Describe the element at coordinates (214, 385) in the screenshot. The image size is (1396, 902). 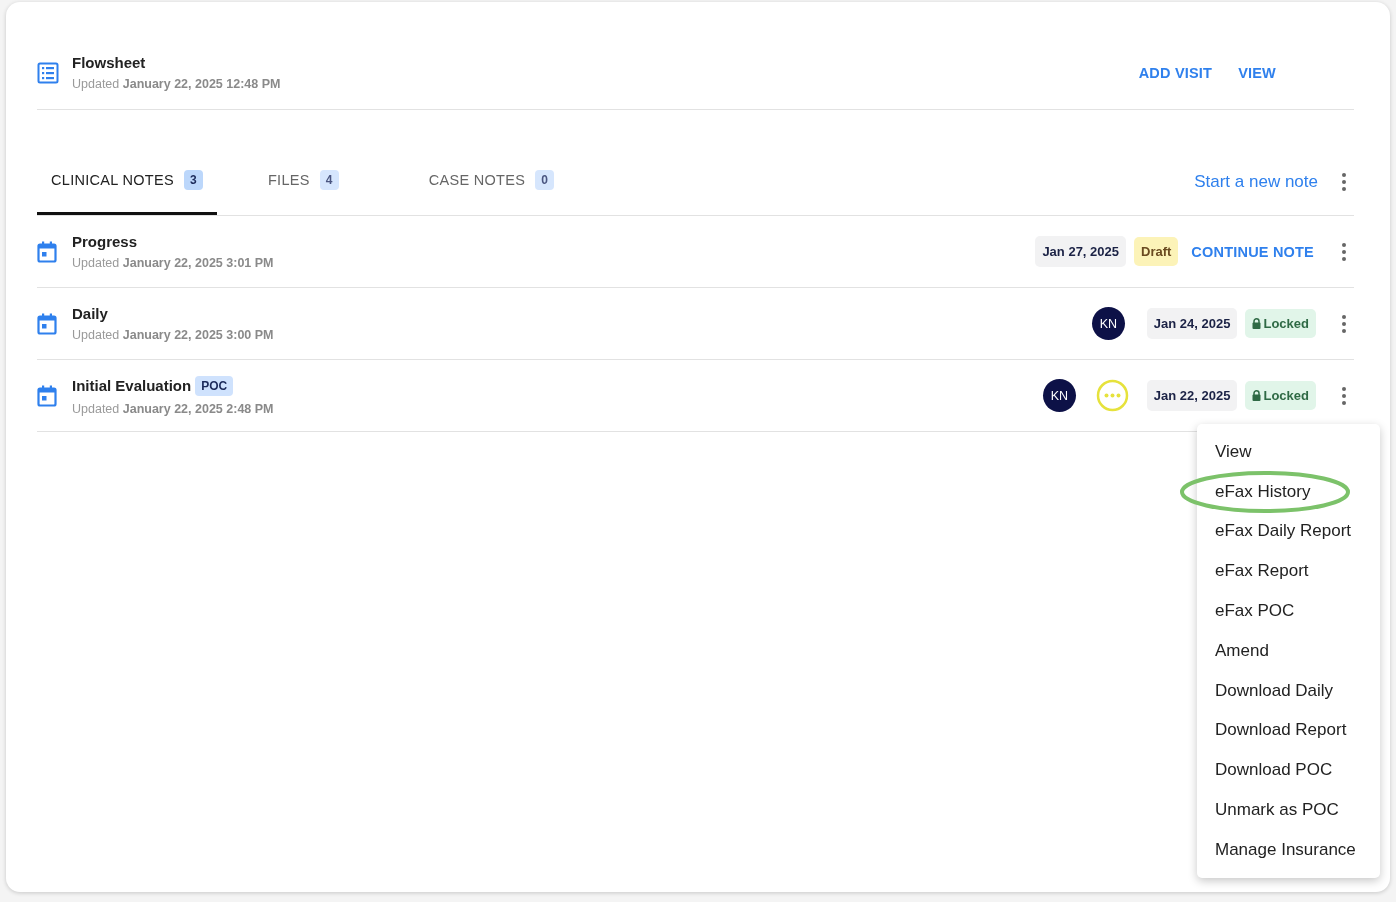
I see `poc-tag: POC` at that location.